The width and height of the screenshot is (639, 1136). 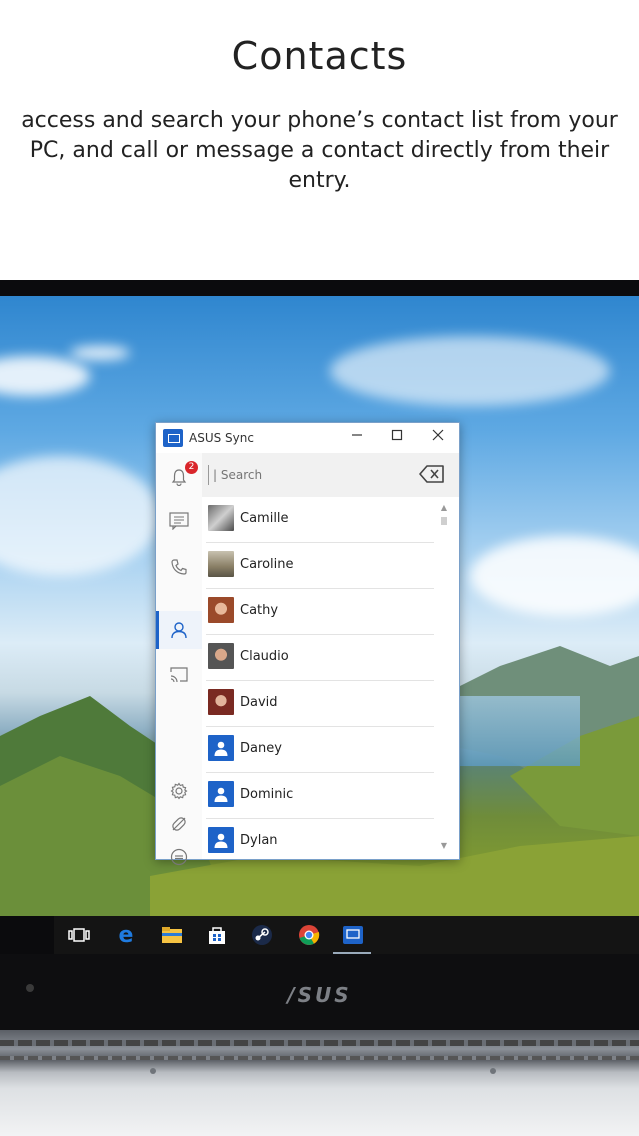 I want to click on windows-taskbar: e, so click(x=346, y=935).